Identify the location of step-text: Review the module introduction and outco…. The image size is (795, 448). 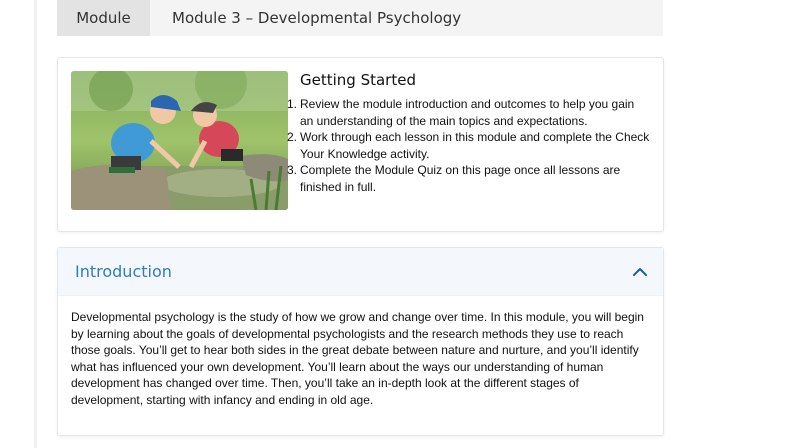
(467, 112).